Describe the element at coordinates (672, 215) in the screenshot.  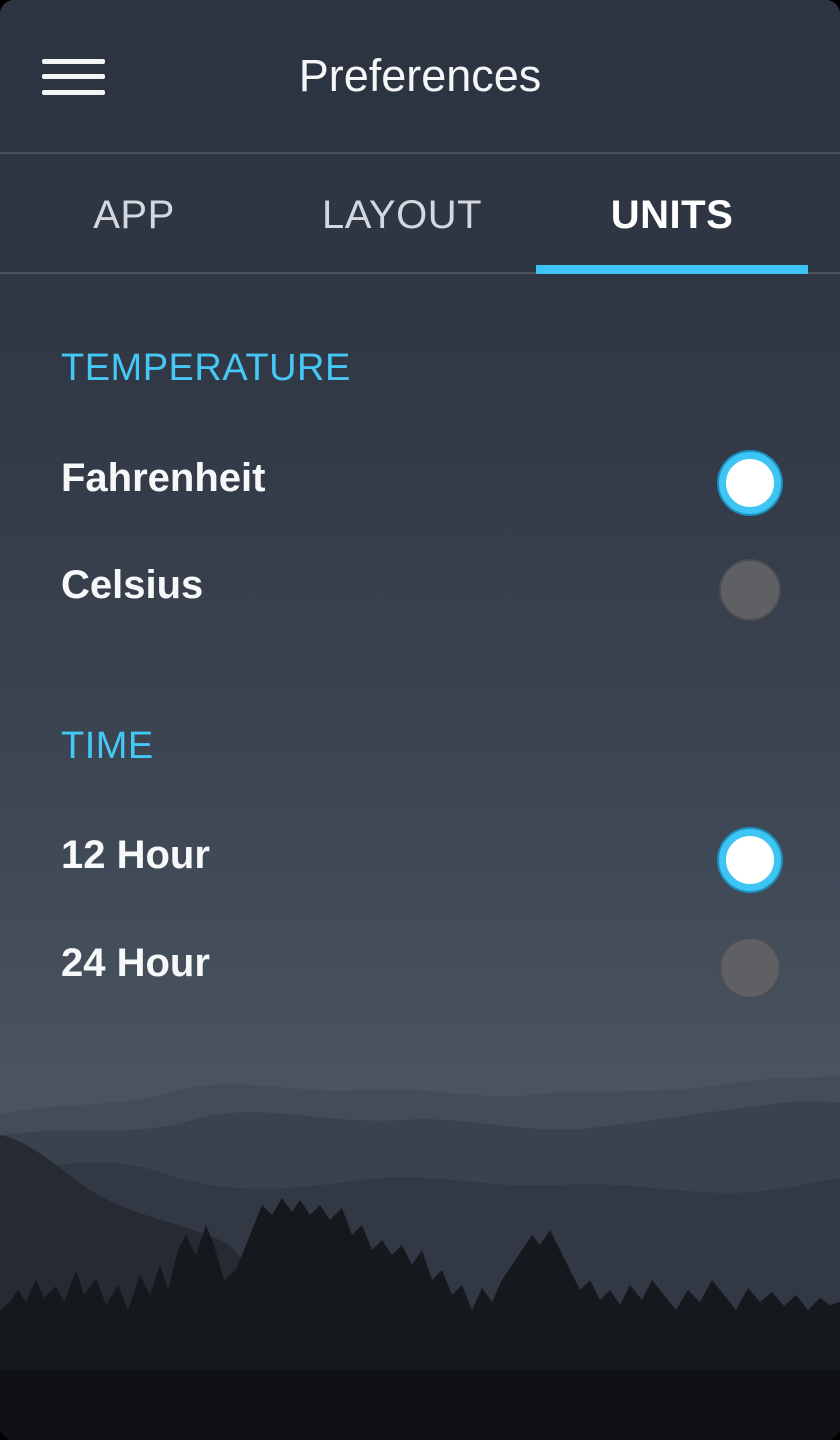
I see `tab-units: UNITS` at that location.